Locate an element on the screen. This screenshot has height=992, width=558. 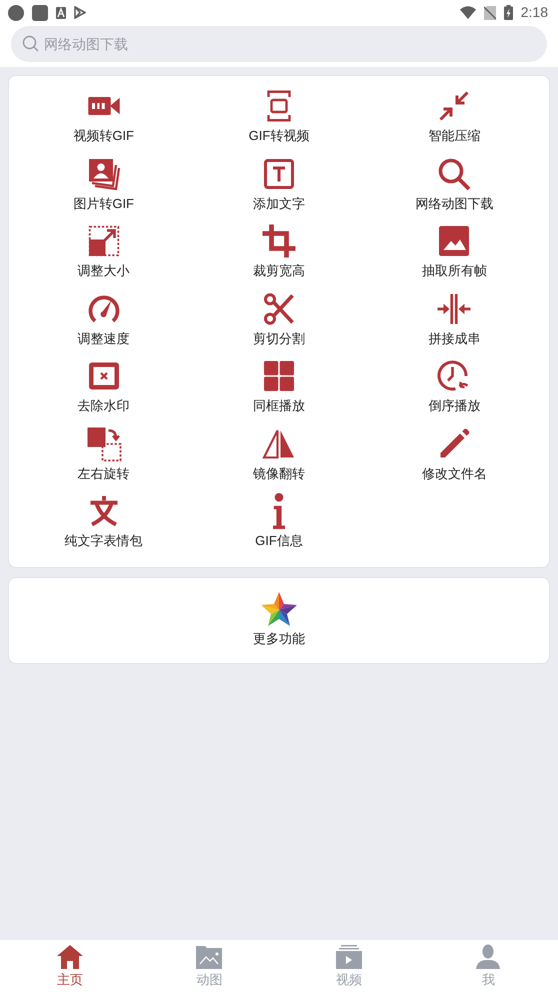
tool-button: GIF信息 is located at coordinates (279, 526).